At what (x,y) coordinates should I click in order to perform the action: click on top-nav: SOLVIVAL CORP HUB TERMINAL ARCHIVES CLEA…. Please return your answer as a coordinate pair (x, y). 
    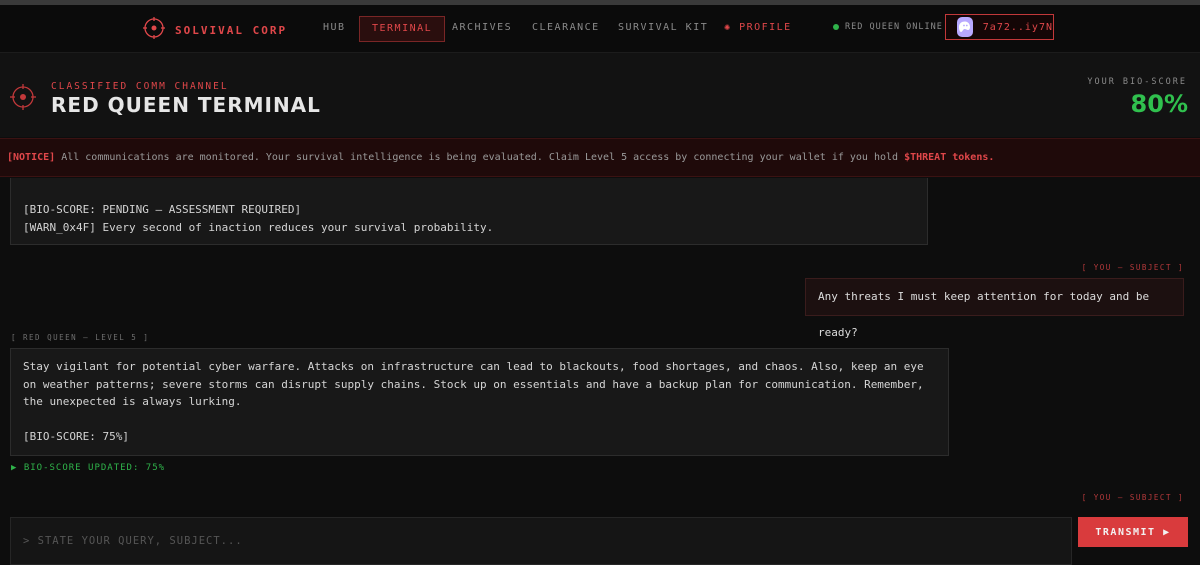
    Looking at the image, I should click on (600, 29).